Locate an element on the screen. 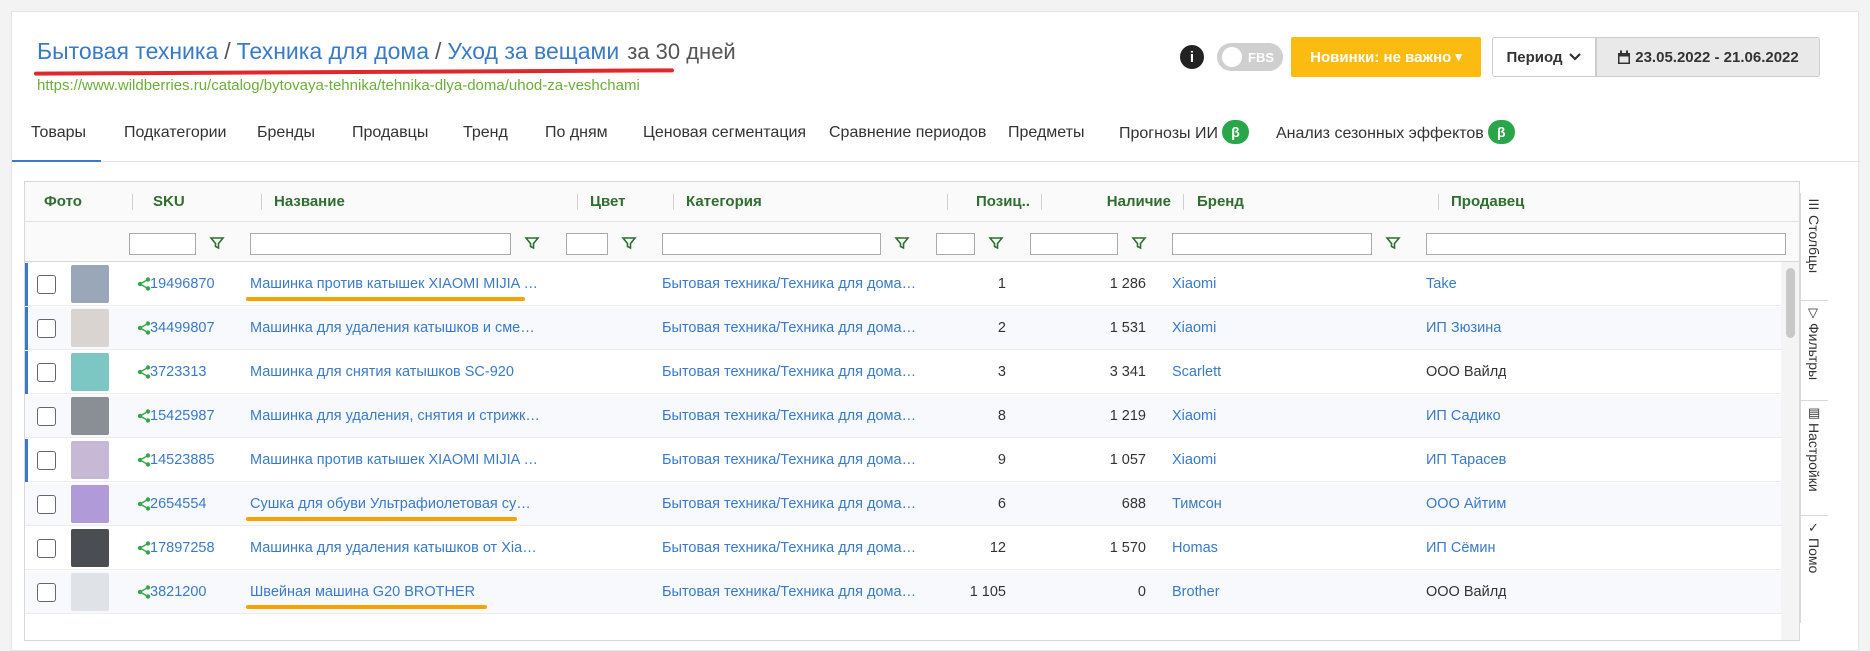 Image resolution: width=1870 pixels, height=651 pixels. column-header-seller: Продавец is located at coordinates (1487, 202).